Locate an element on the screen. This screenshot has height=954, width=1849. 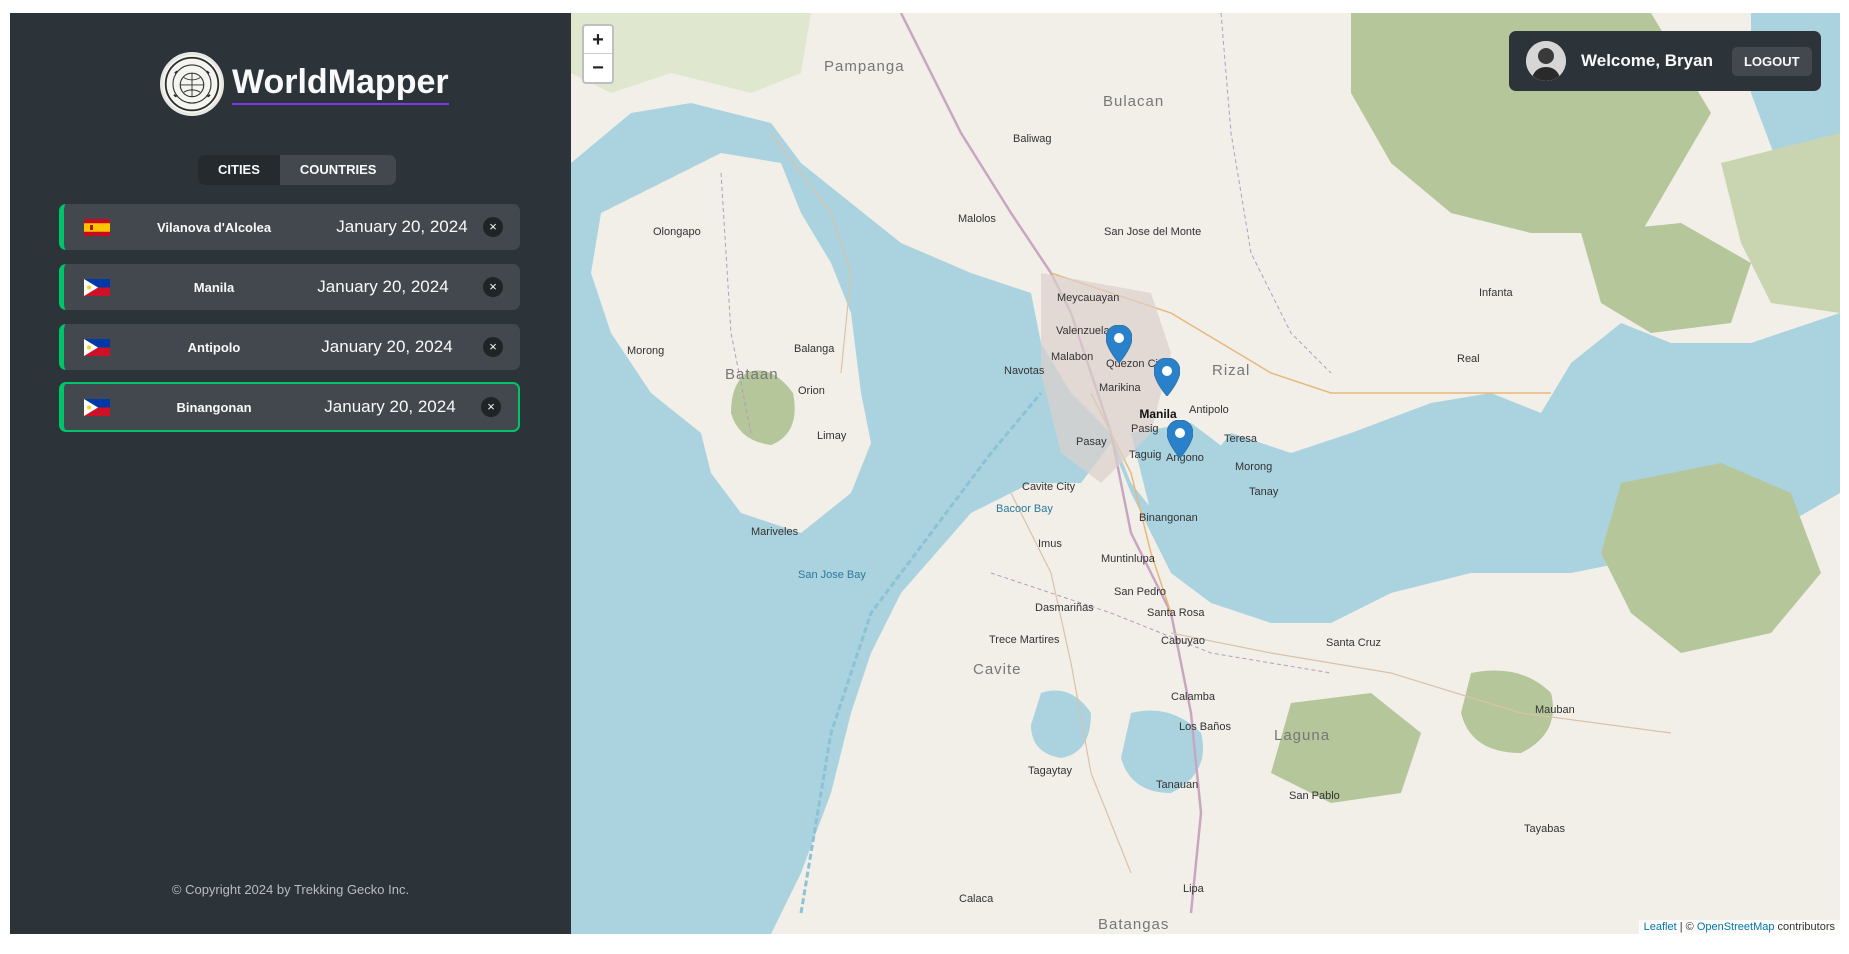
city-item: Vilanova d'Alcolea January 20, 2024 × is located at coordinates (289, 227).